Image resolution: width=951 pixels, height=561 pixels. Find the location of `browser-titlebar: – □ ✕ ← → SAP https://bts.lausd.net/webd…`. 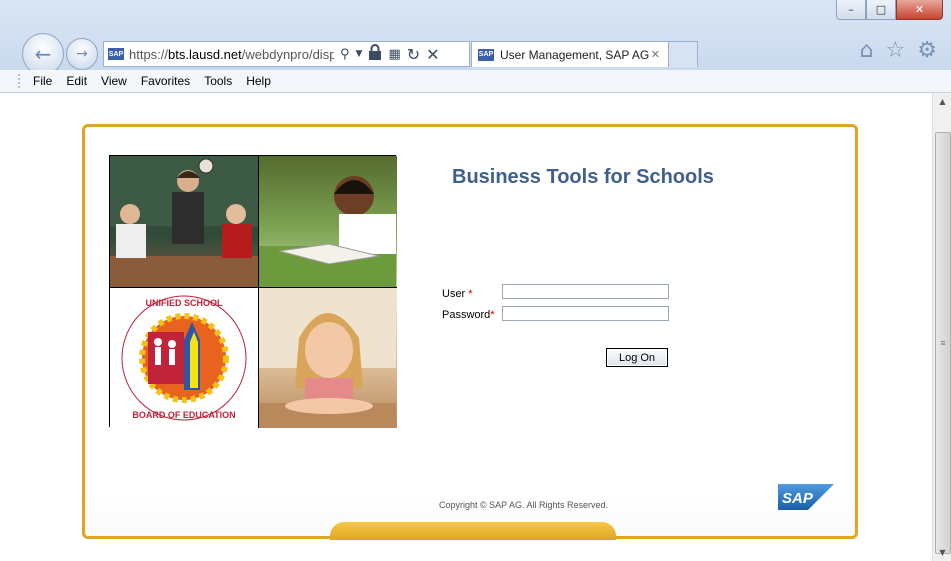

browser-titlebar: – □ ✕ ← → SAP https://bts.lausd.net/webd… is located at coordinates (475, 37).